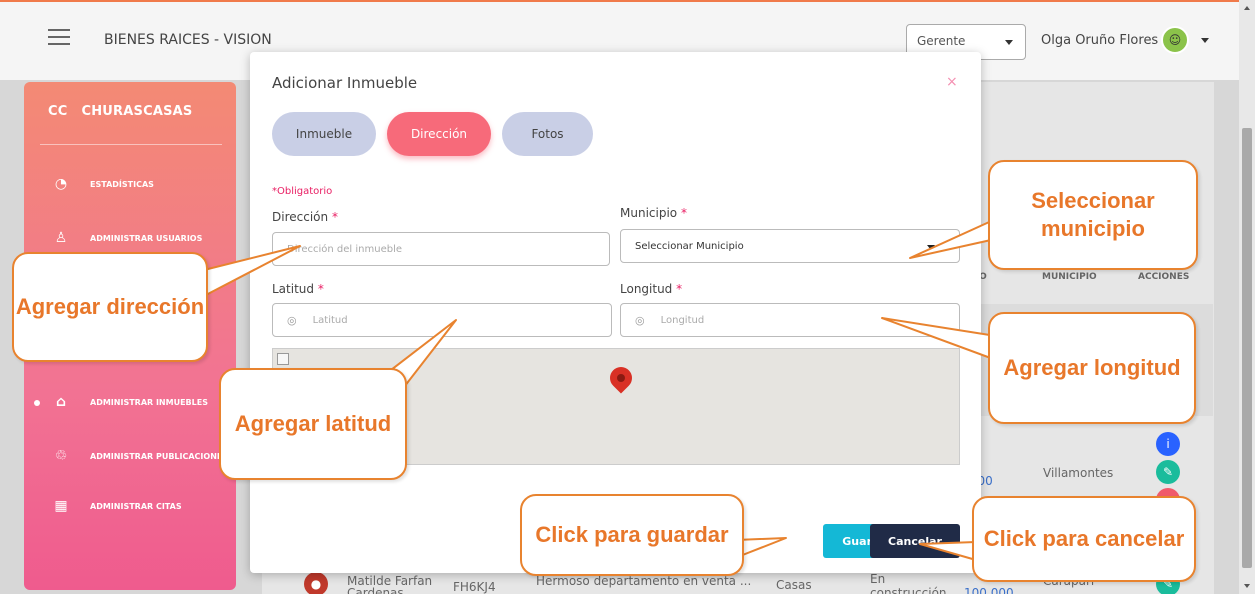 The image size is (1255, 594). Describe the element at coordinates (146, 238) in the screenshot. I see `sidebar-item-label: ADMINISTRAR USUARIOS` at that location.